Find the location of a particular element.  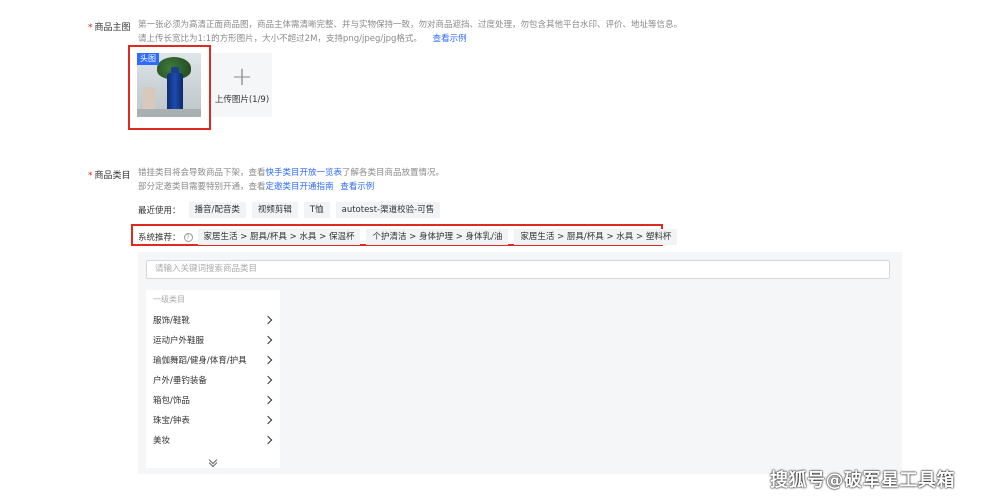

upload-image-button: + 上传图片(1/9) is located at coordinates (242, 85).